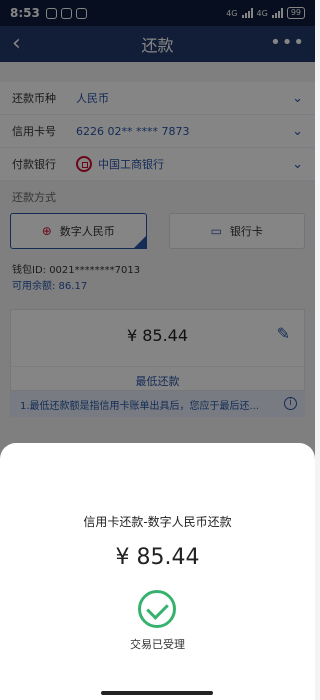  Describe the element at coordinates (157, 557) in the screenshot. I see `result-amount: ¥ 85.44` at that location.